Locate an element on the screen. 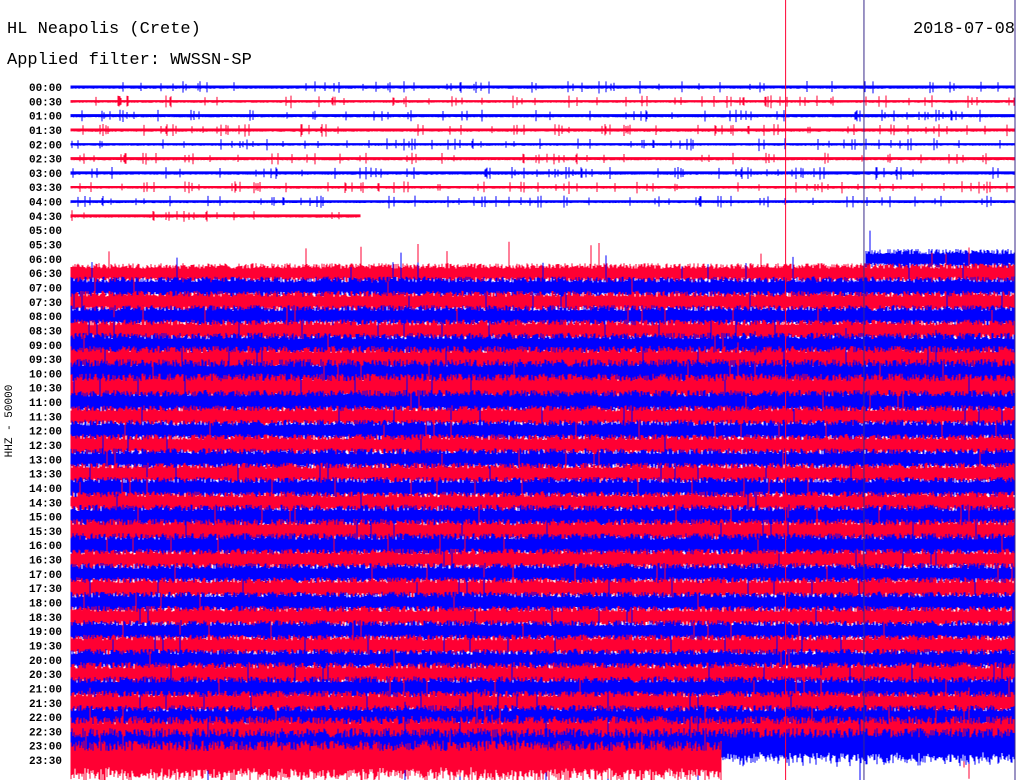  row-time-label: 23:30 is located at coordinates (45, 762).